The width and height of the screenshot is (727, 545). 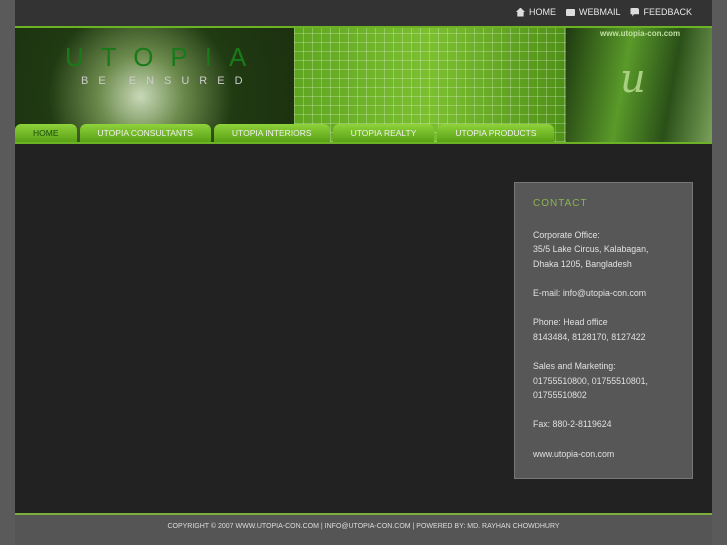 What do you see at coordinates (560, 203) in the screenshot?
I see `contact-title: CONTACT` at bounding box center [560, 203].